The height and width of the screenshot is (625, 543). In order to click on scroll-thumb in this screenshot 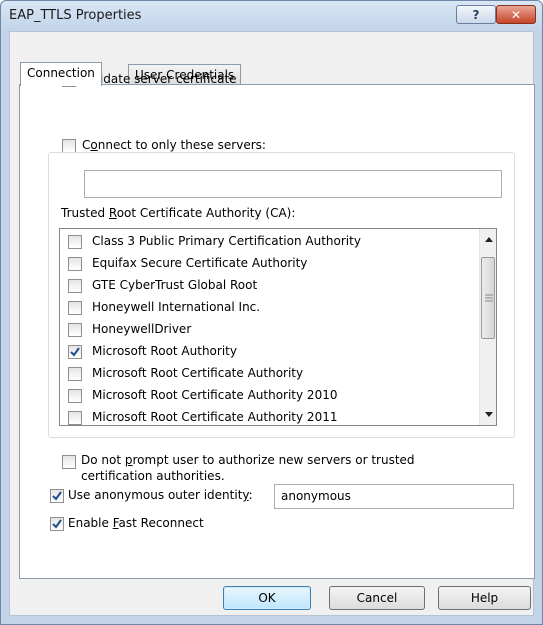, I will do `click(488, 298)`.